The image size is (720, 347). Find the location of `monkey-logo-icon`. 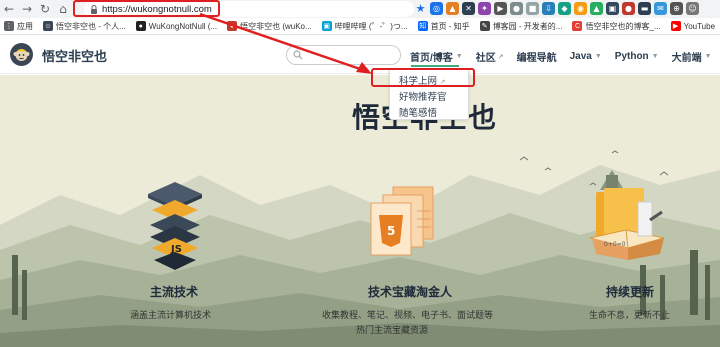

monkey-logo-icon is located at coordinates (21, 55).